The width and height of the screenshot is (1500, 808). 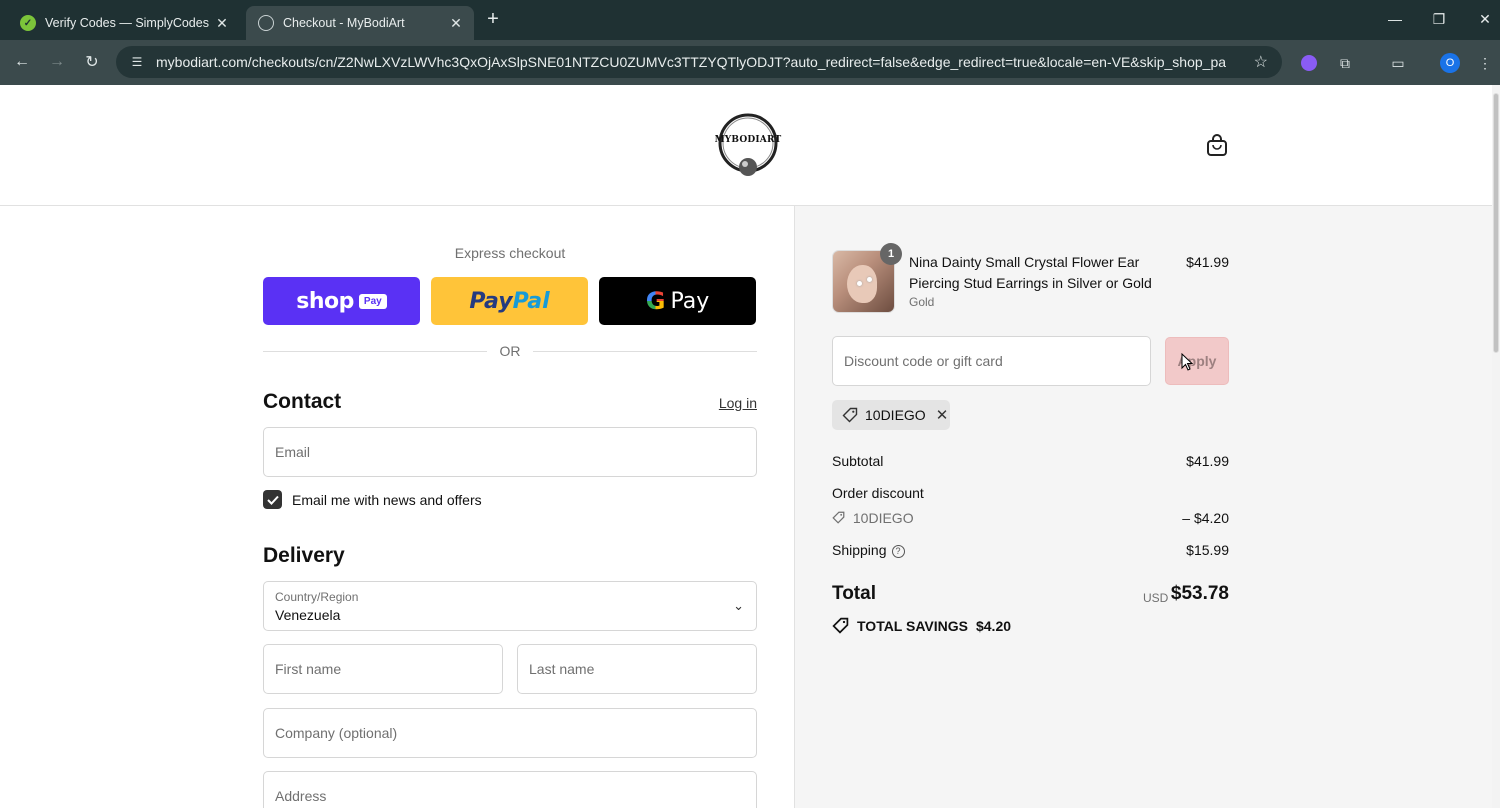 What do you see at coordinates (493, 19) in the screenshot?
I see `new-tab-button: +` at bounding box center [493, 19].